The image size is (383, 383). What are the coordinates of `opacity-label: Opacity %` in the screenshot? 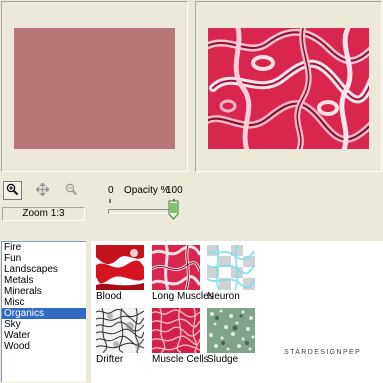 It's located at (147, 190).